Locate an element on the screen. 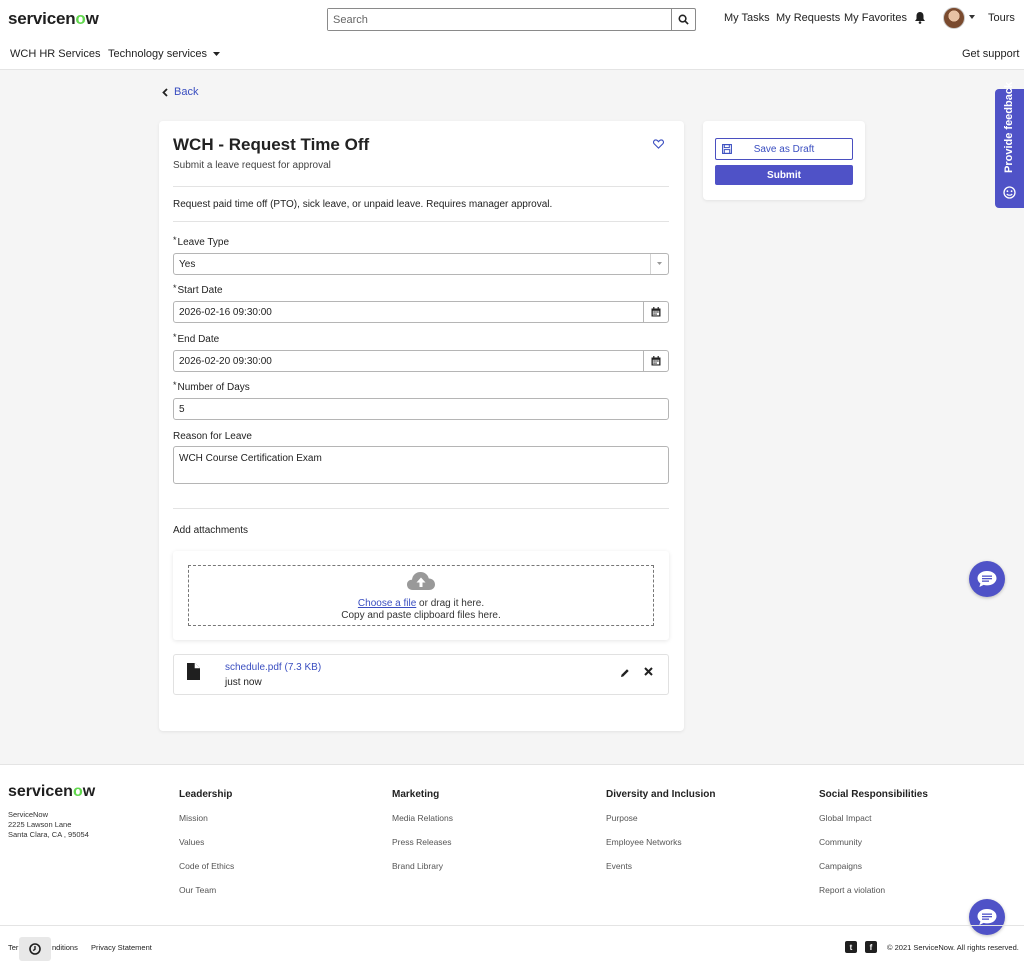 The height and width of the screenshot is (972, 1024). save-as-draft-label: Save as Draft is located at coordinates (784, 149).